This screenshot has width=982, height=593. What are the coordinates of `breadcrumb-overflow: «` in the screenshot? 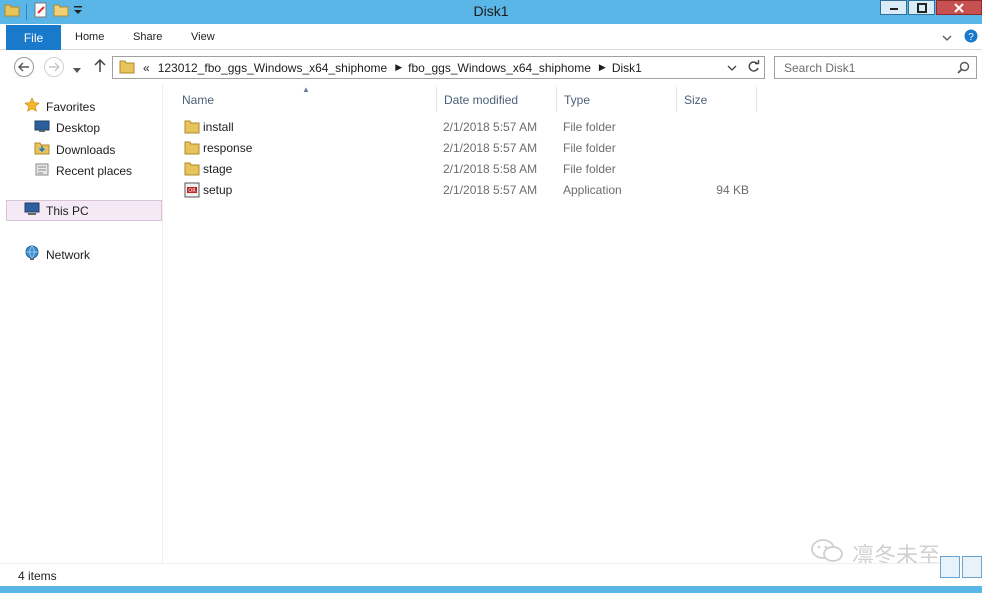 It's located at (146, 68).